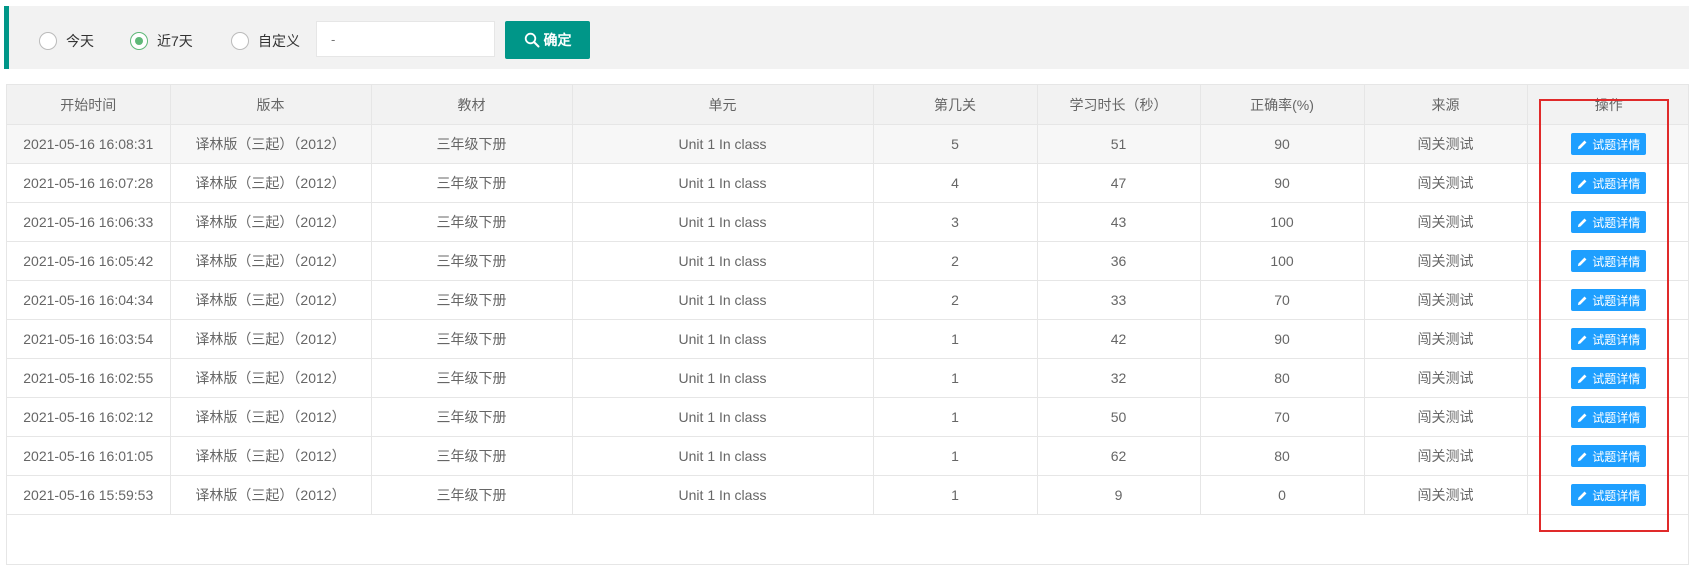 This screenshot has width=1689, height=565. What do you see at coordinates (1282, 261) in the screenshot?
I see `cell-accuracy: 100` at bounding box center [1282, 261].